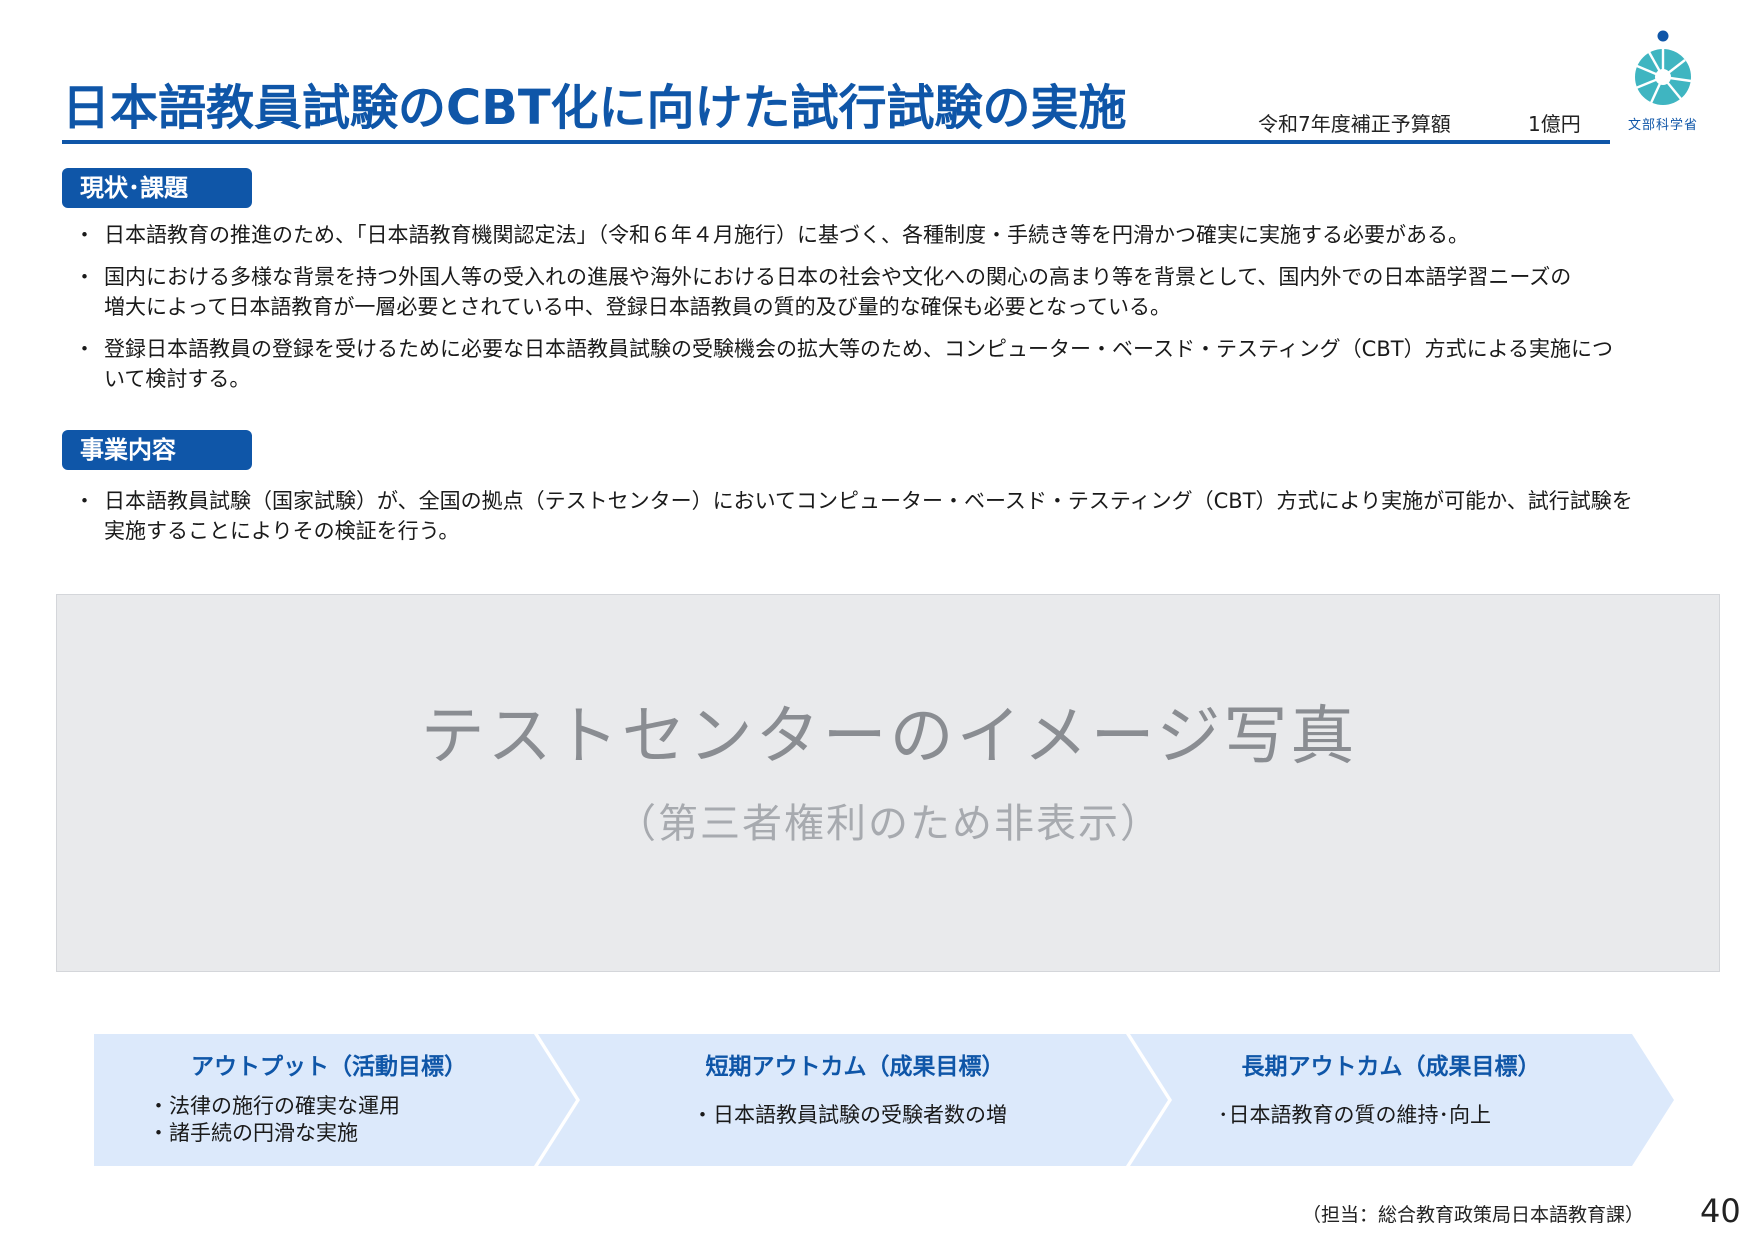  I want to click on ministry-logo-icon, so click(1663, 67).